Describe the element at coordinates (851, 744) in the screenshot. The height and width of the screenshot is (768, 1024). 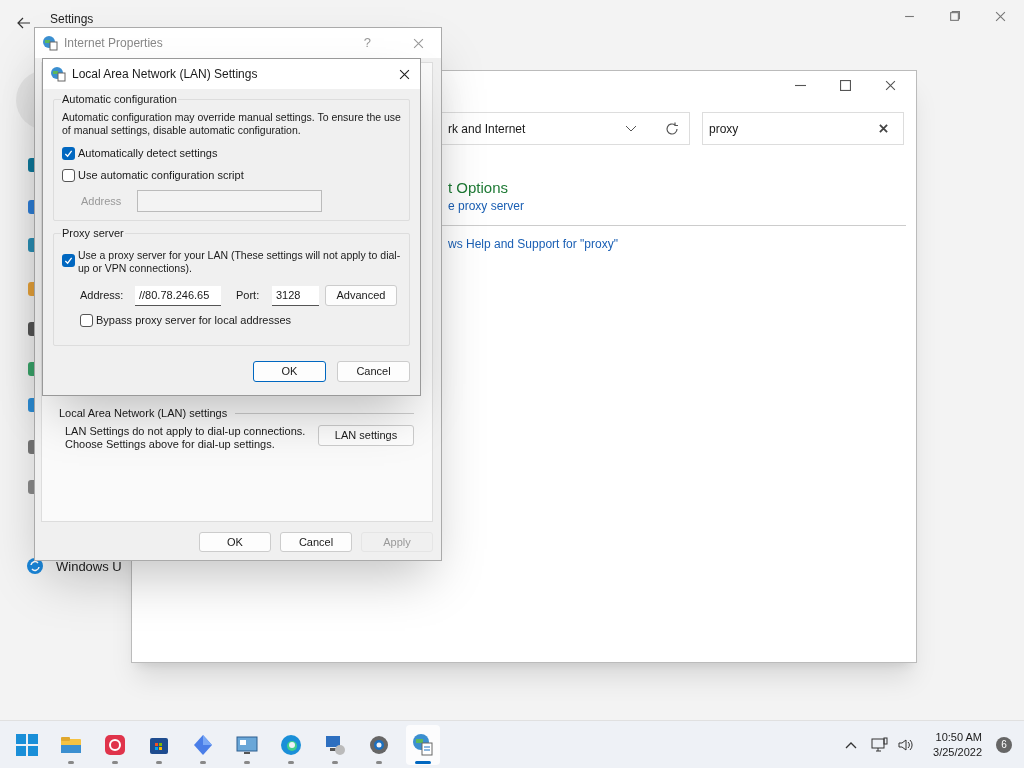
I see `chevron-up-icon` at that location.